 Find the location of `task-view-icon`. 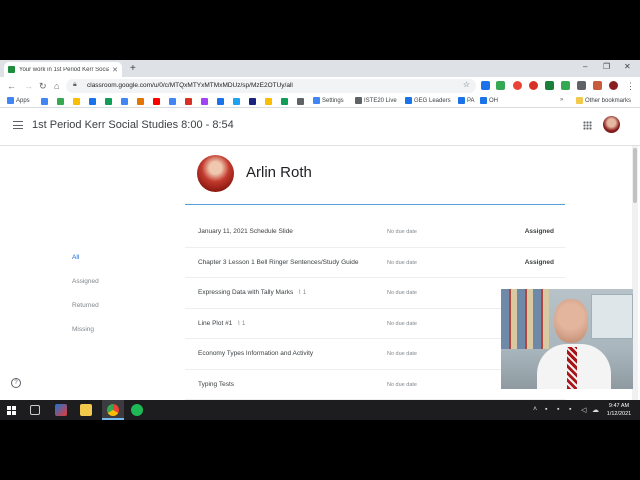

task-view-icon is located at coordinates (35, 410).